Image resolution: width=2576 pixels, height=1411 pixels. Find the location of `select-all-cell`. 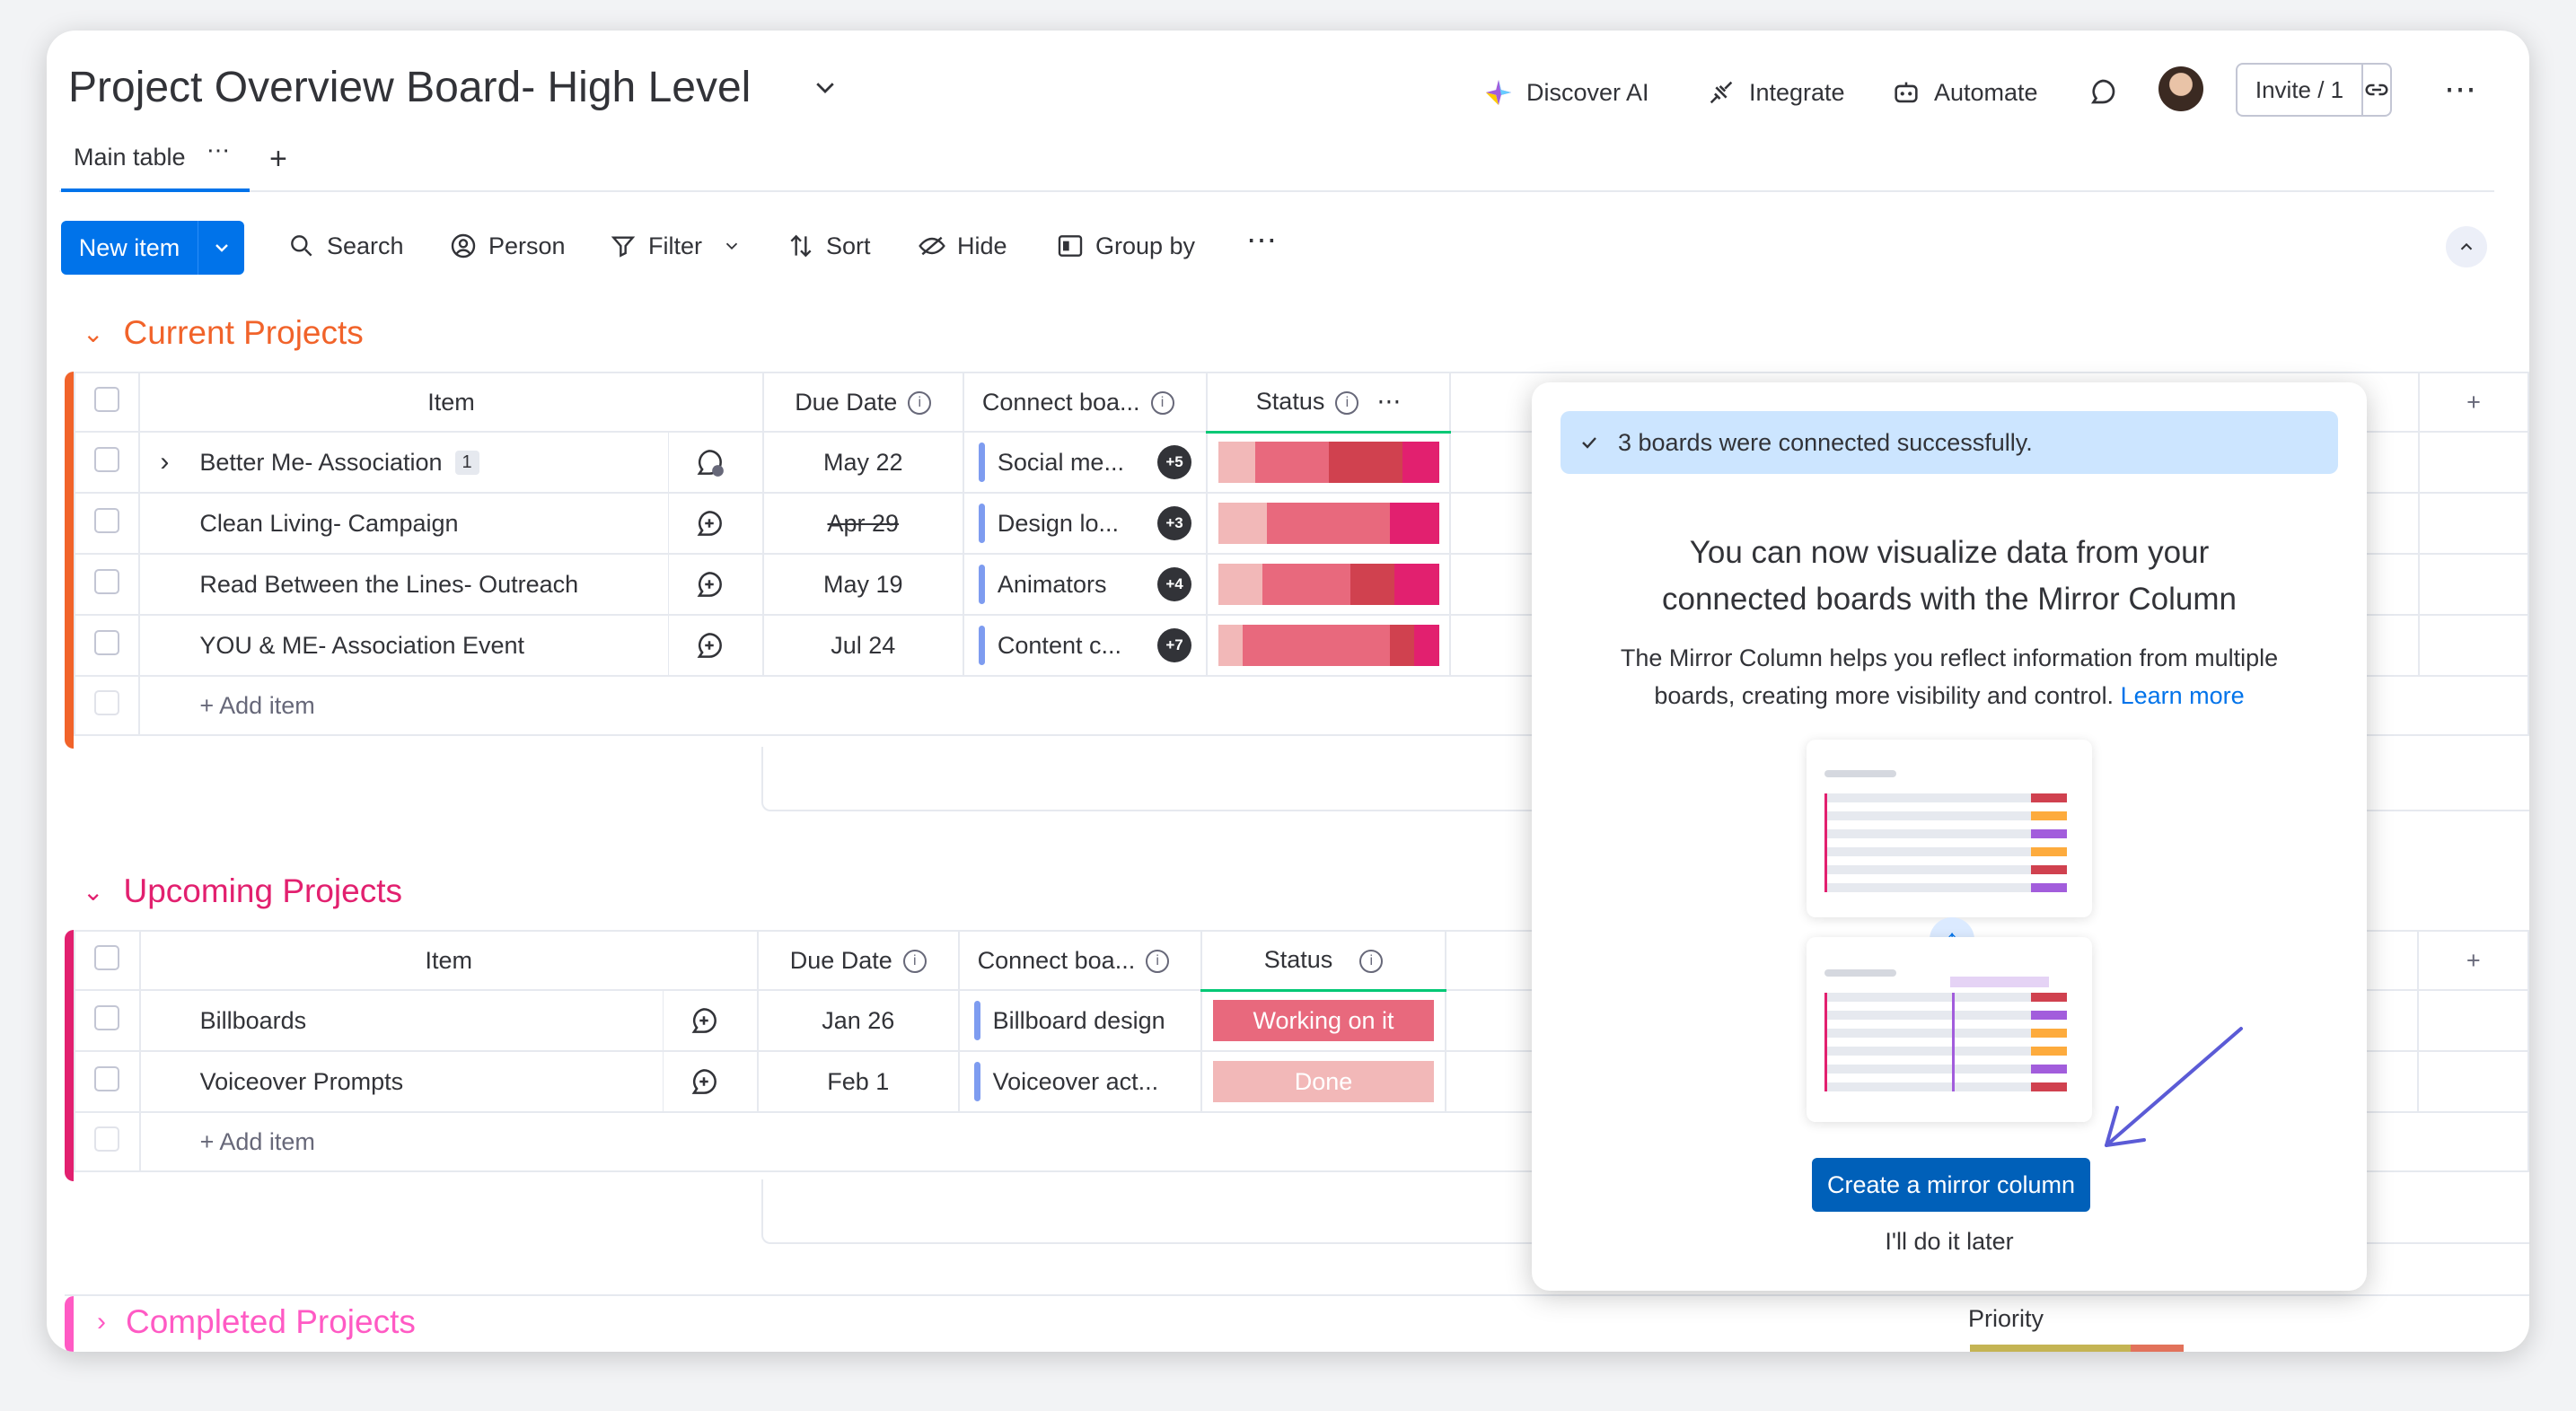

select-all-cell is located at coordinates (107, 402).